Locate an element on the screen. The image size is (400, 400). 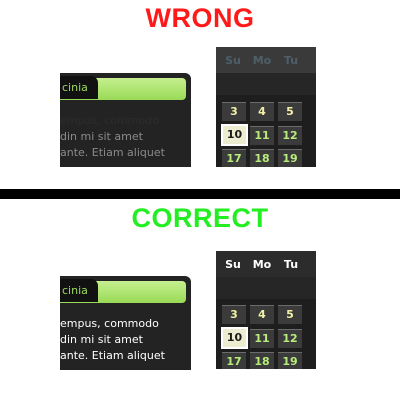
wrong-heading: WRONG is located at coordinates (200, 18).